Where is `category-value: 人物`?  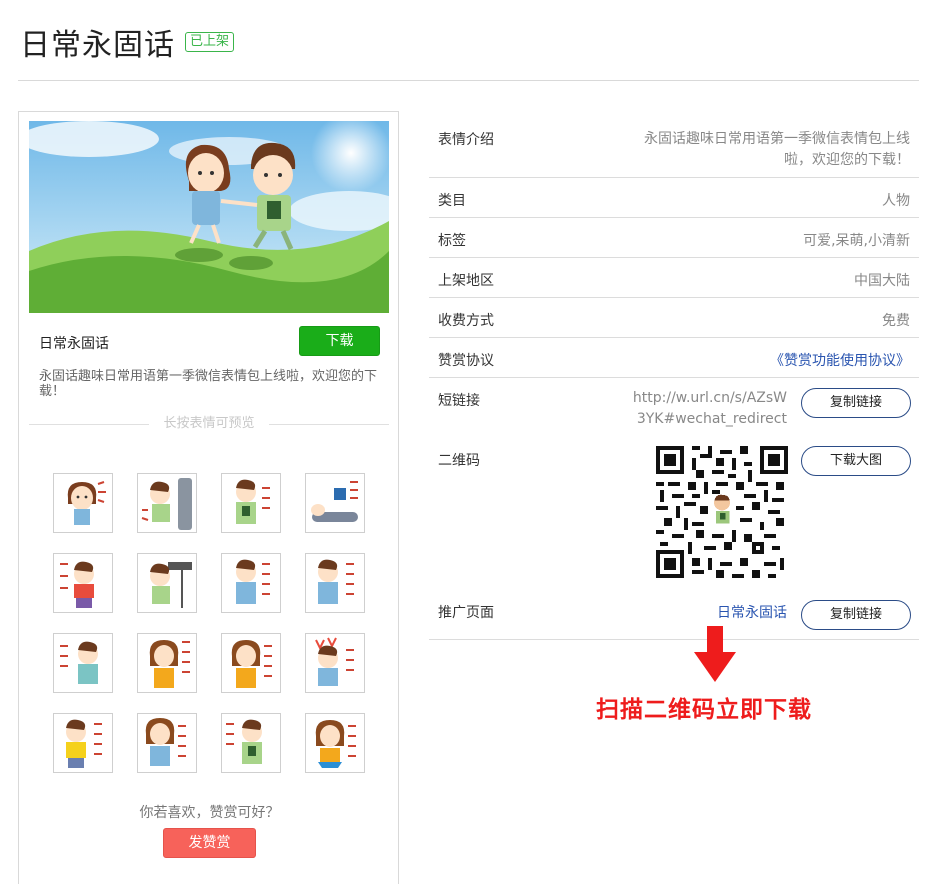
category-value: 人物 is located at coordinates (896, 201).